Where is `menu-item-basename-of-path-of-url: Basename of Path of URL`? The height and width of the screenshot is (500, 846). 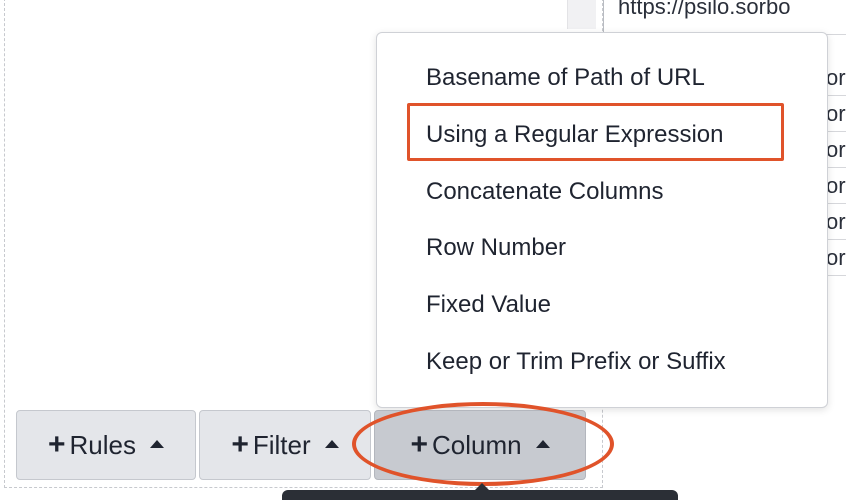 menu-item-basename-of-path-of-url: Basename of Path of URL is located at coordinates (565, 78).